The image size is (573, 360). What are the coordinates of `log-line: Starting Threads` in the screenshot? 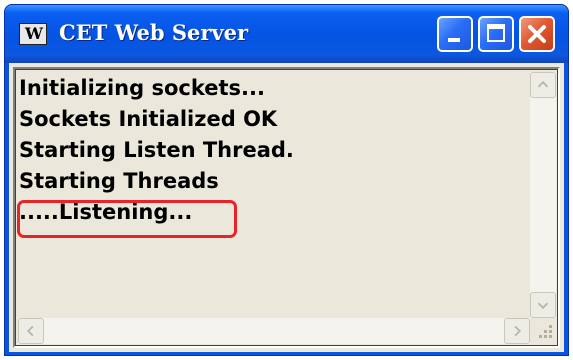 It's located at (119, 181).